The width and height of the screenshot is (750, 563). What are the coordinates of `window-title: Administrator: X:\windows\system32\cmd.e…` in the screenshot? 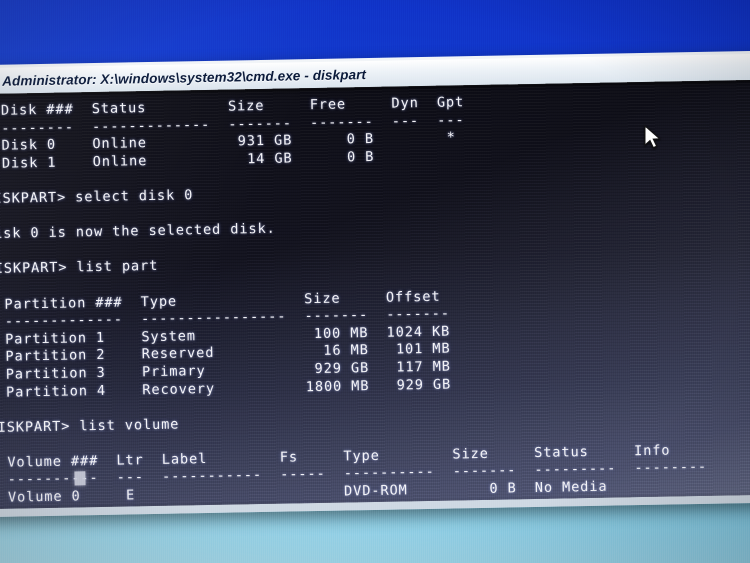 It's located at (184, 77).